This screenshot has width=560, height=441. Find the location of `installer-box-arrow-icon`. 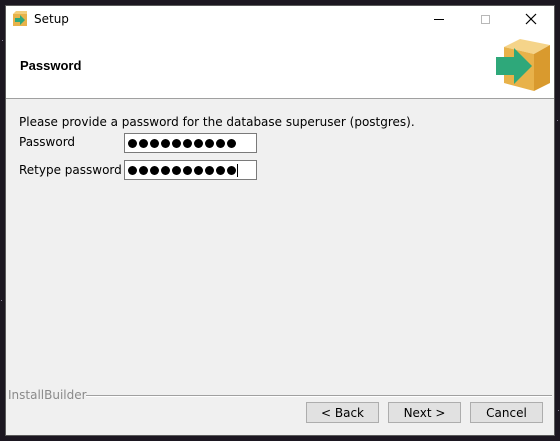

installer-box-arrow-icon is located at coordinates (523, 65).